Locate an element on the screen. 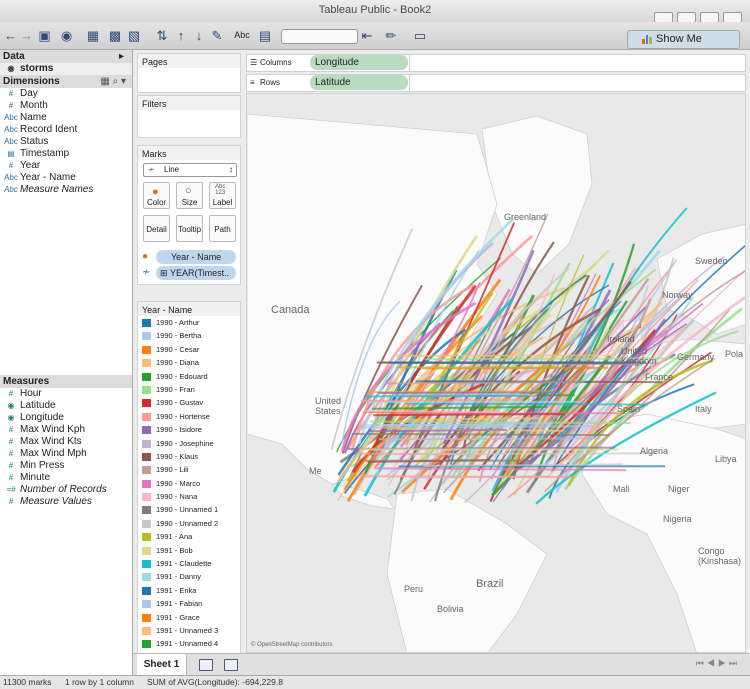 The width and height of the screenshot is (750, 689). show-labels-button: Abc is located at coordinates (242, 35).